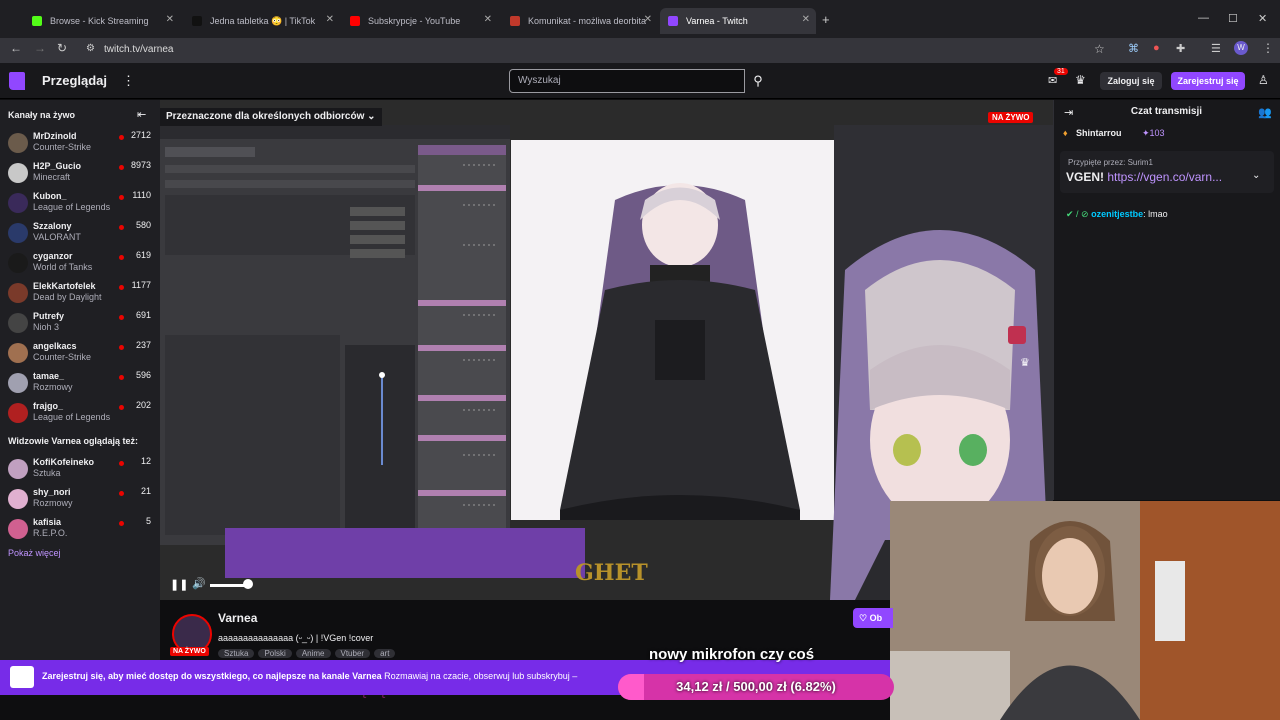 This screenshot has height=720, width=1280. Describe the element at coordinates (1133, 48) in the screenshot. I see `extension-icon: ⌘` at that location.